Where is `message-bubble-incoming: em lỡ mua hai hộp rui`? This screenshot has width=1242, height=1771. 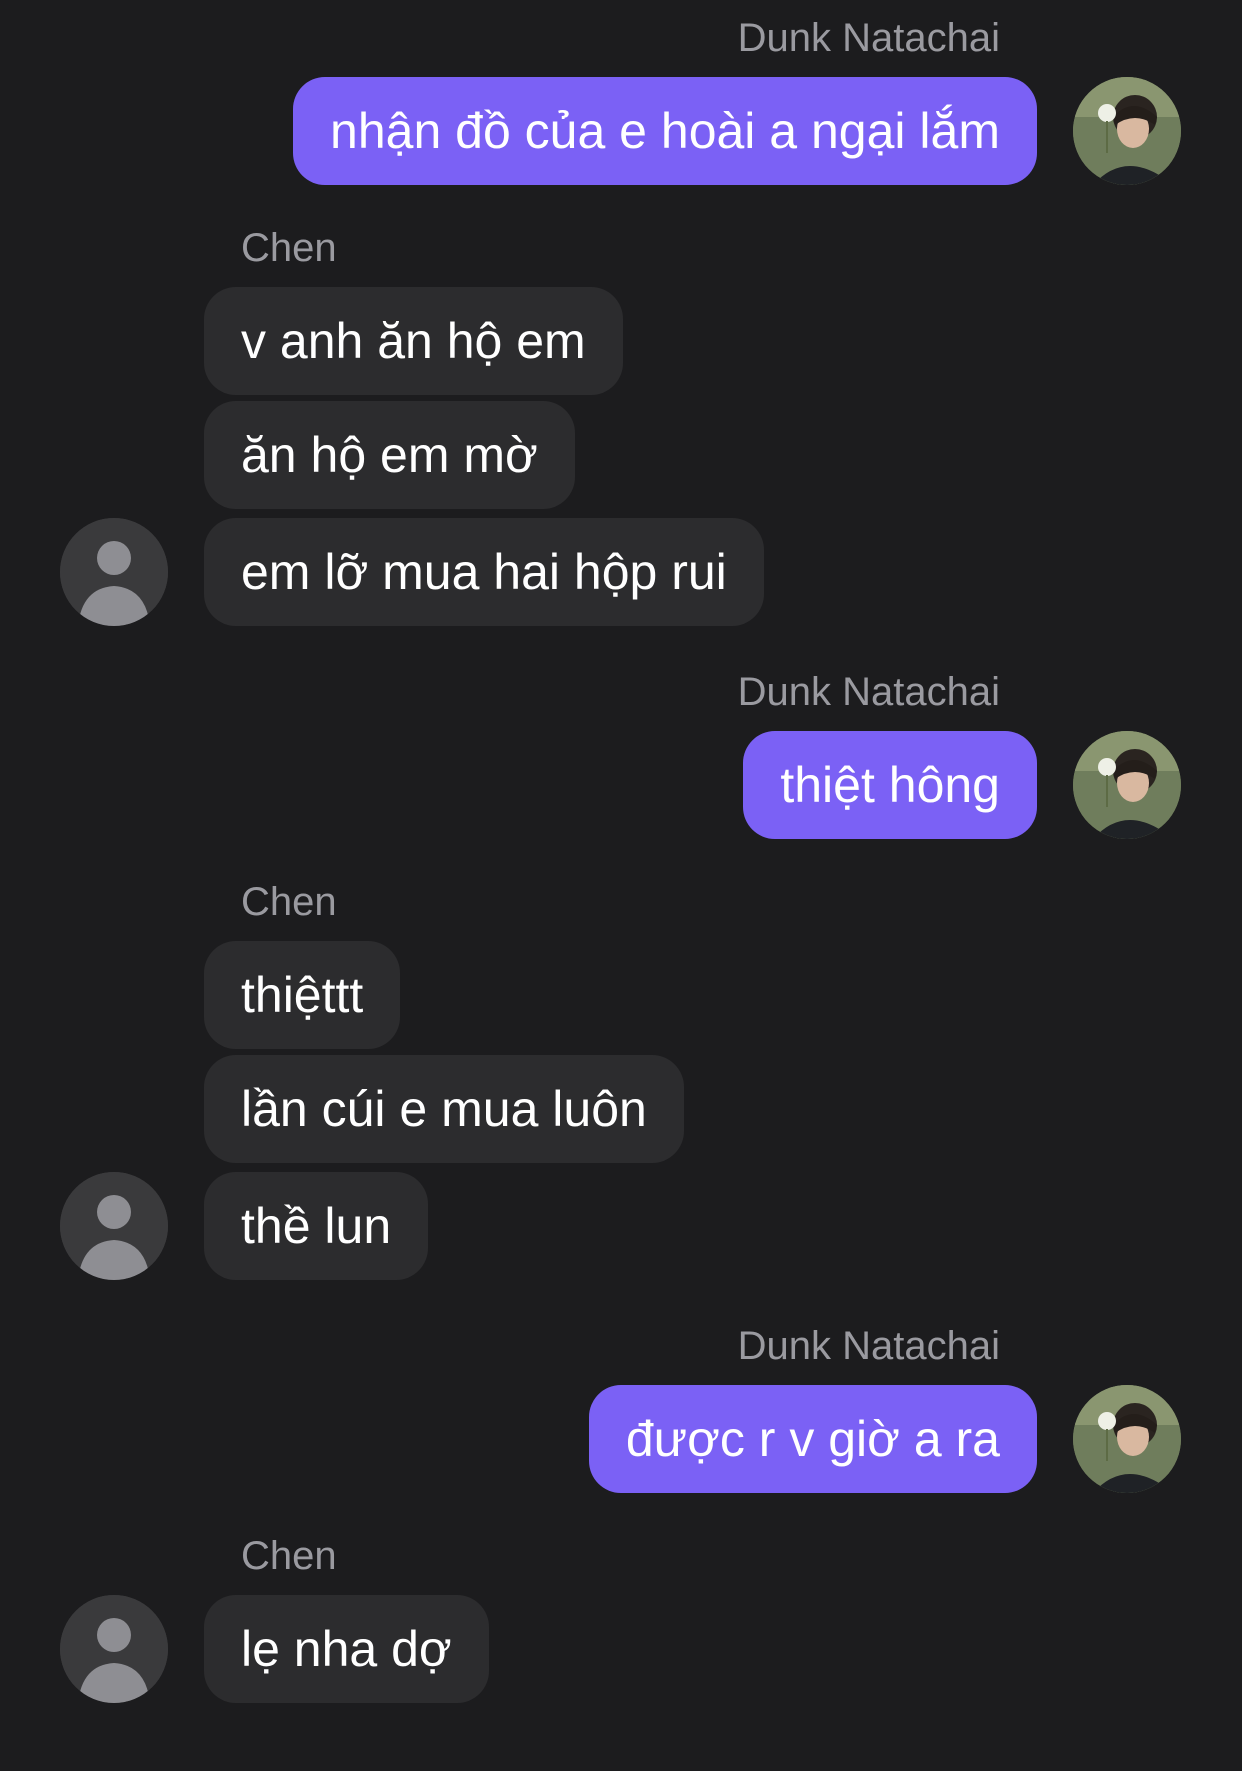
message-bubble-incoming: em lỡ mua hai hộp rui is located at coordinates (484, 572).